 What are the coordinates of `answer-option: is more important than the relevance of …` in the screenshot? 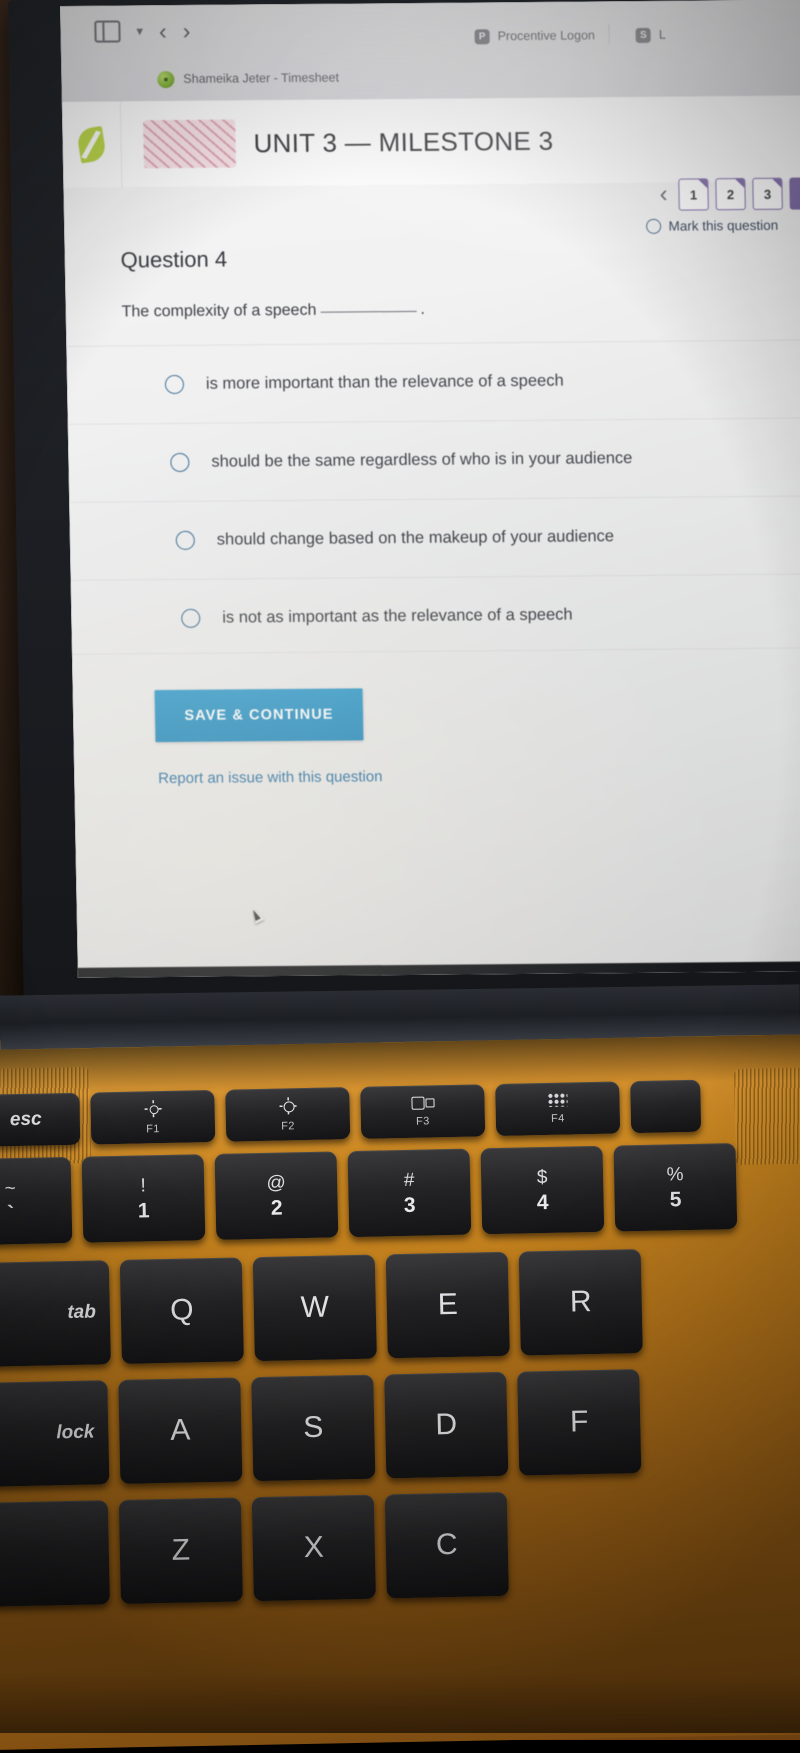 It's located at (433, 381).